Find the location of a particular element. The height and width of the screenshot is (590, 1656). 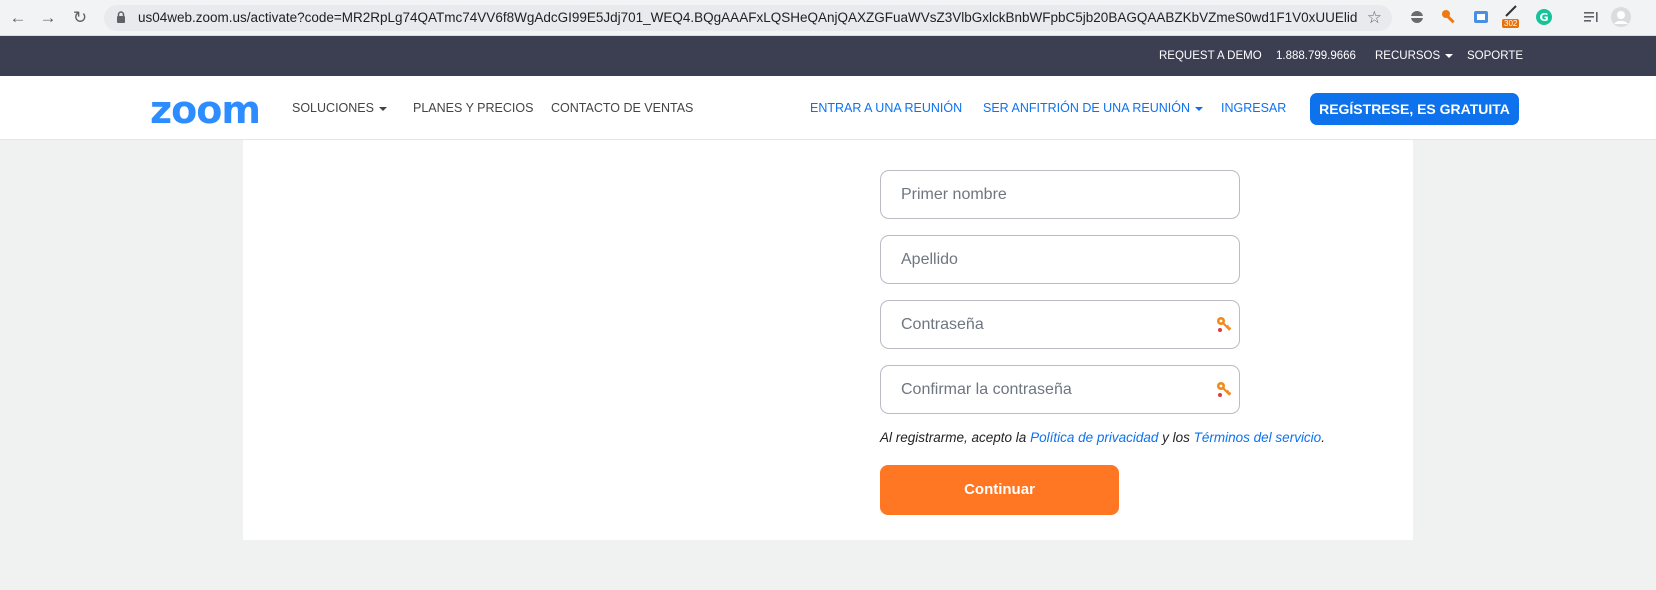

zoom-logo: zoom is located at coordinates (205, 110).